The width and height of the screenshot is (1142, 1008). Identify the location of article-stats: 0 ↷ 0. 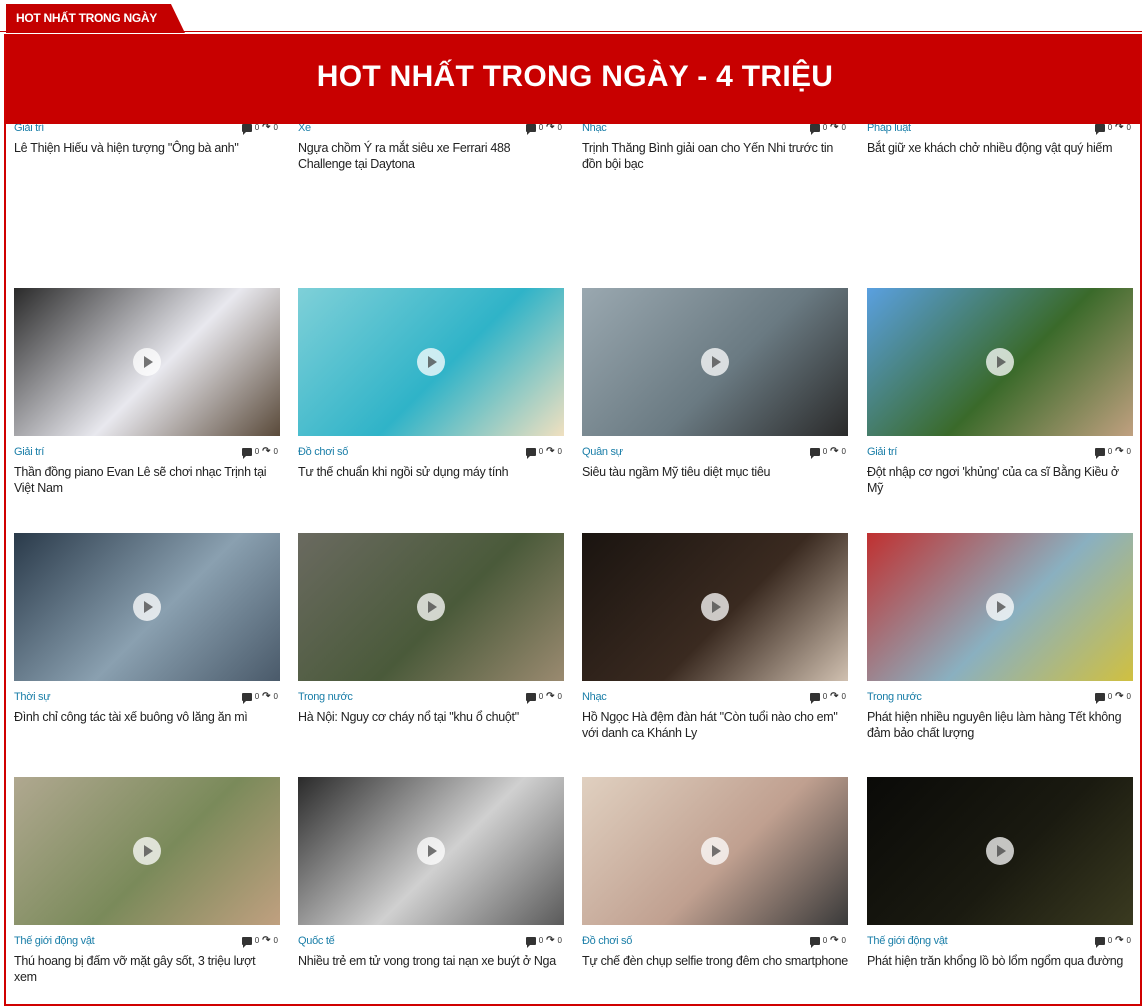
(1112, 941).